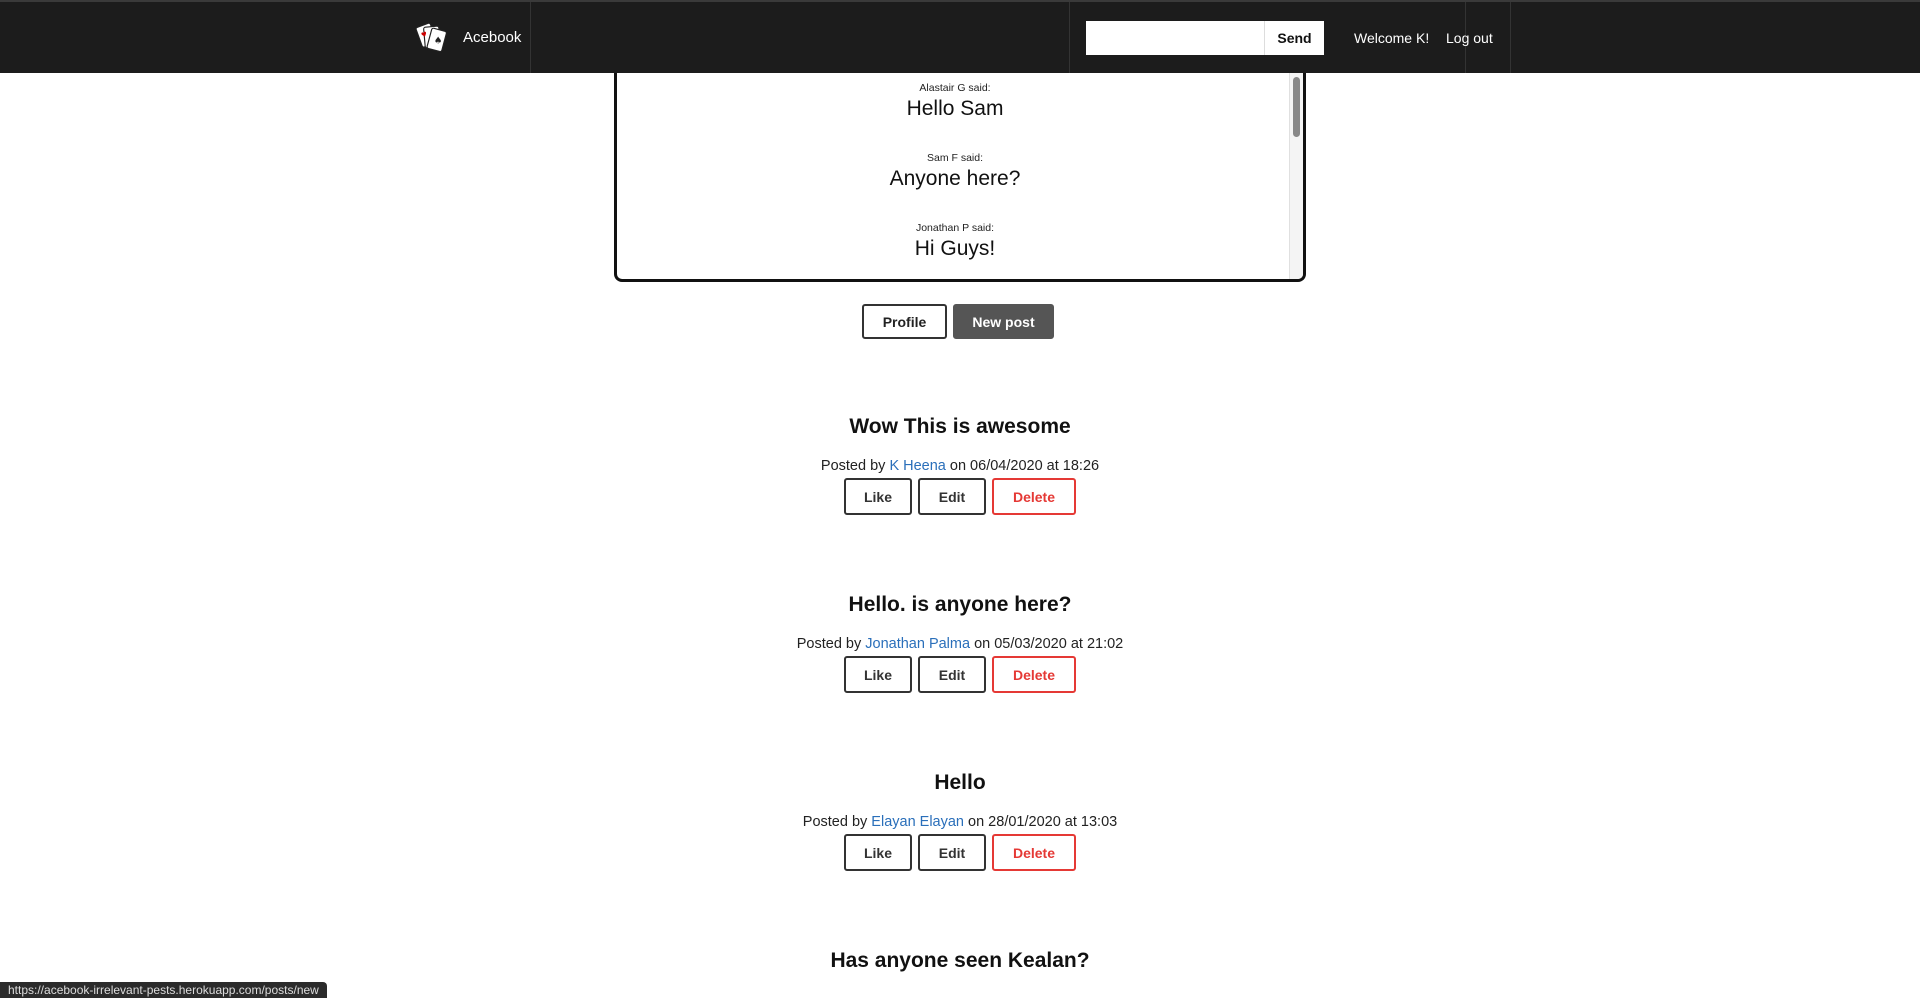 The width and height of the screenshot is (1920, 998). I want to click on post-item: Has anyone seen Kealan?, so click(960, 961).